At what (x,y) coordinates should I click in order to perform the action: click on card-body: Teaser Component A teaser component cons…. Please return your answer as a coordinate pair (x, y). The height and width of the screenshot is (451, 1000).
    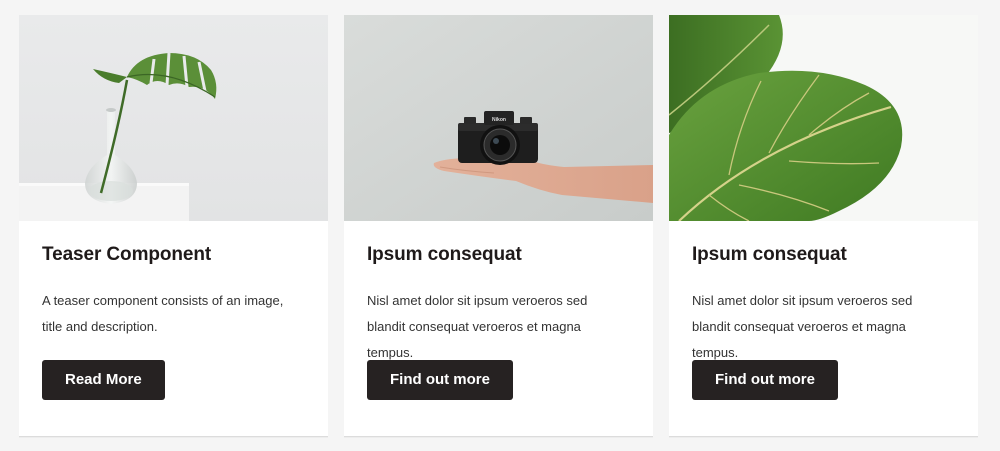
    Looking at the image, I should click on (173, 280).